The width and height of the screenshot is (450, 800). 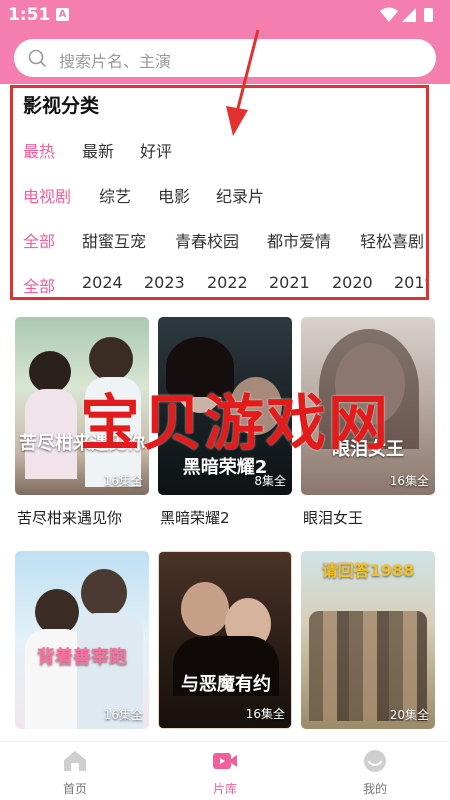 I want to click on filter-year-all: 全部, so click(x=39, y=285).